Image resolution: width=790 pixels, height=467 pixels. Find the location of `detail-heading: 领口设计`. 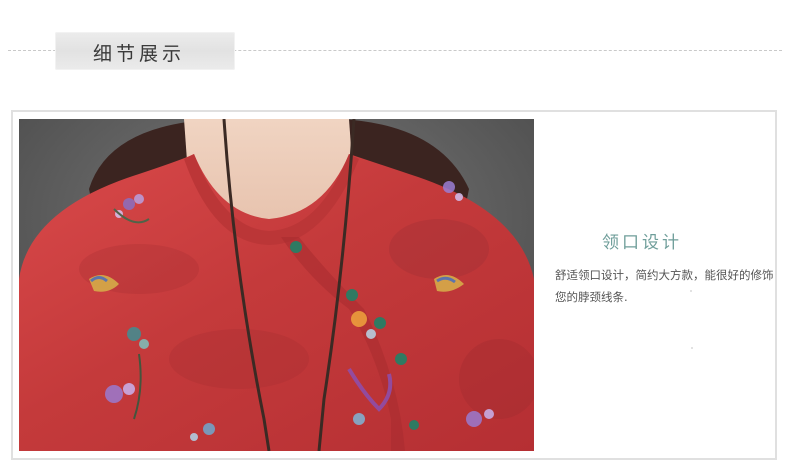

detail-heading: 领口设计 is located at coordinates (642, 243).